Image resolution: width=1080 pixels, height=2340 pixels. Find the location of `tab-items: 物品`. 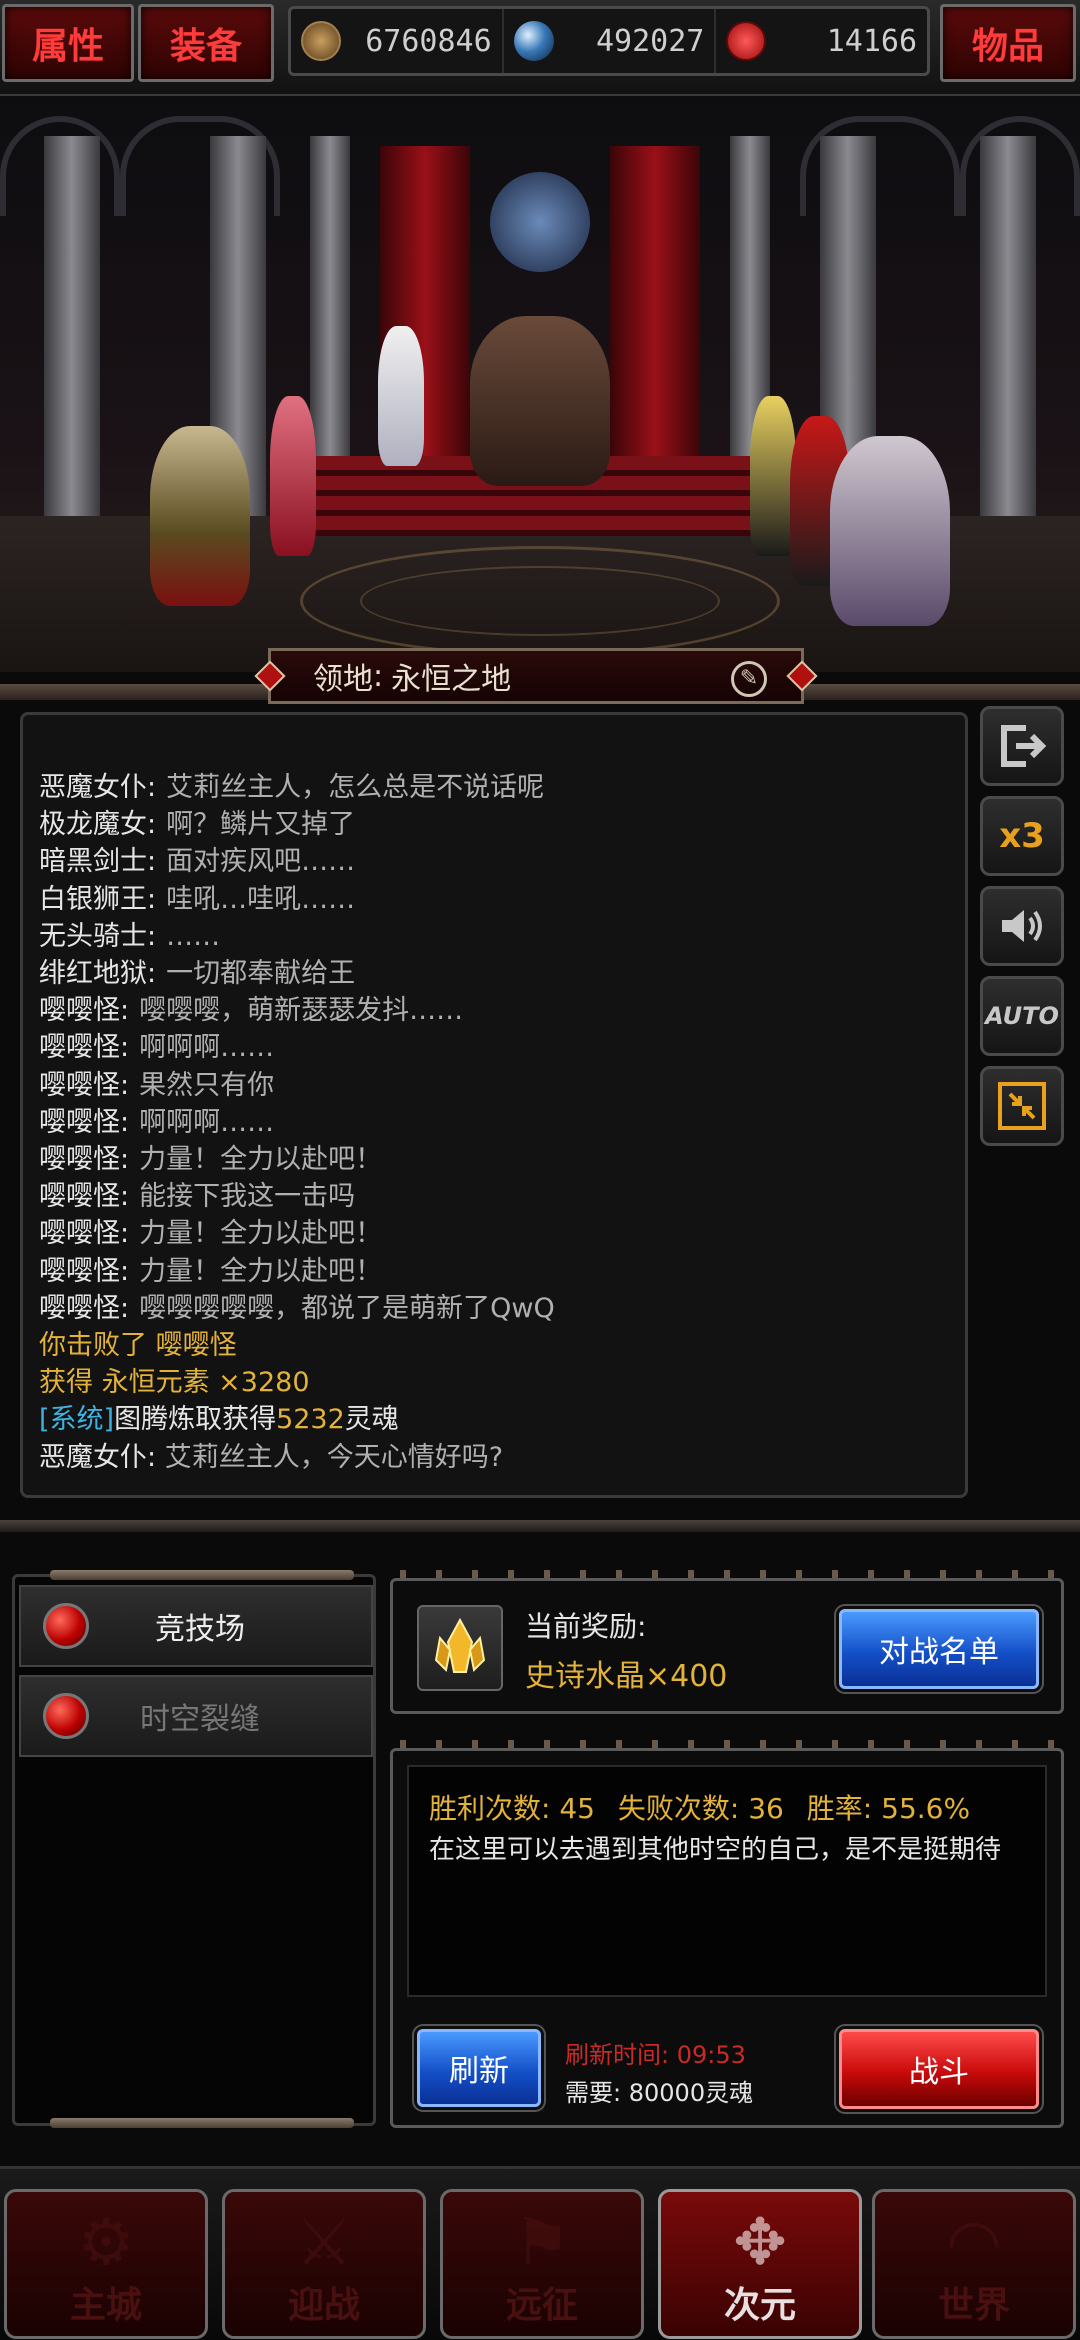

tab-items: 物品 is located at coordinates (1008, 43).